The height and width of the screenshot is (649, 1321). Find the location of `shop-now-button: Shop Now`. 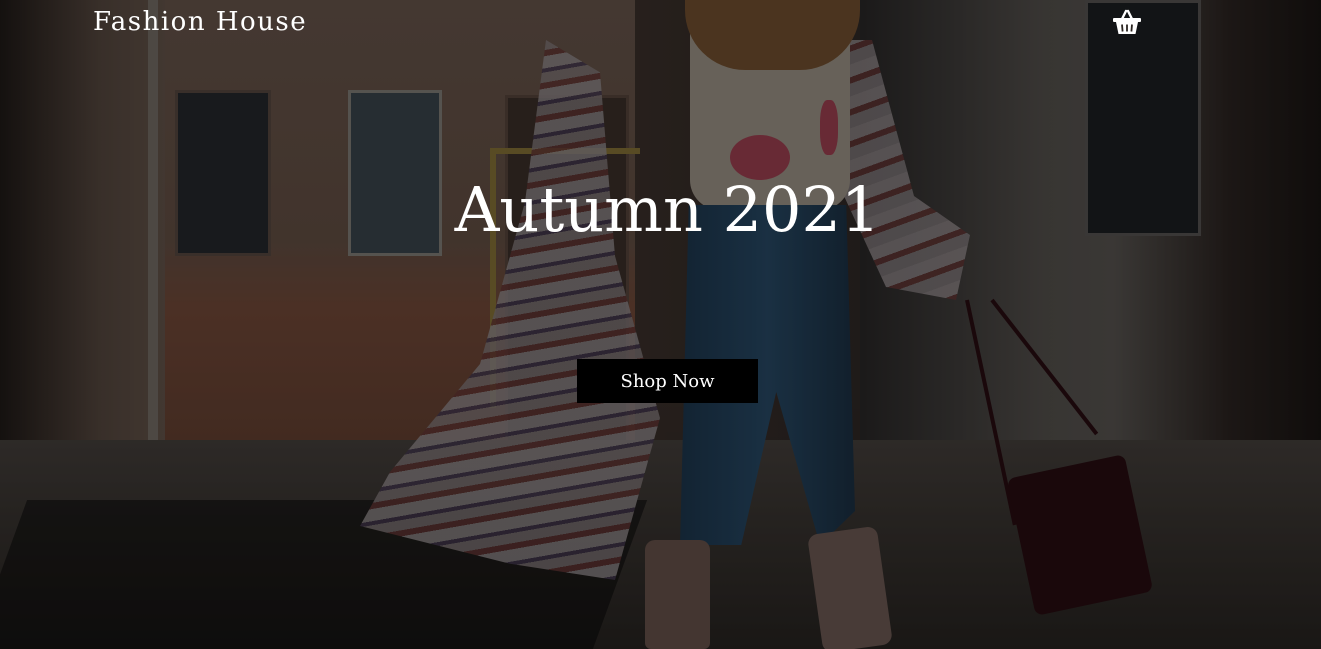

shop-now-button: Shop Now is located at coordinates (667, 381).